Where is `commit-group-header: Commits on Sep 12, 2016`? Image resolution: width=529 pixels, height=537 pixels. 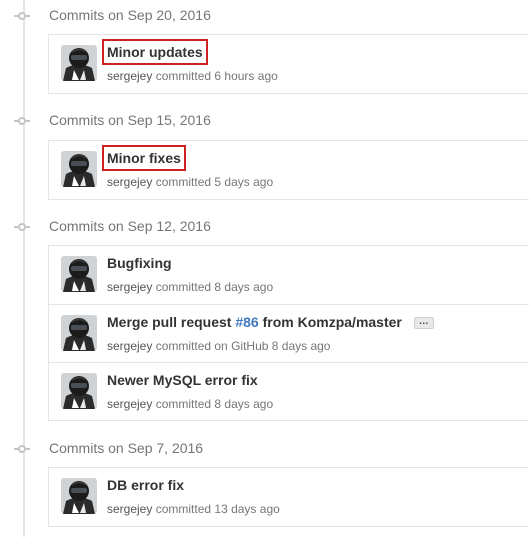 commit-group-header: Commits on Sep 12, 2016 is located at coordinates (264, 228).